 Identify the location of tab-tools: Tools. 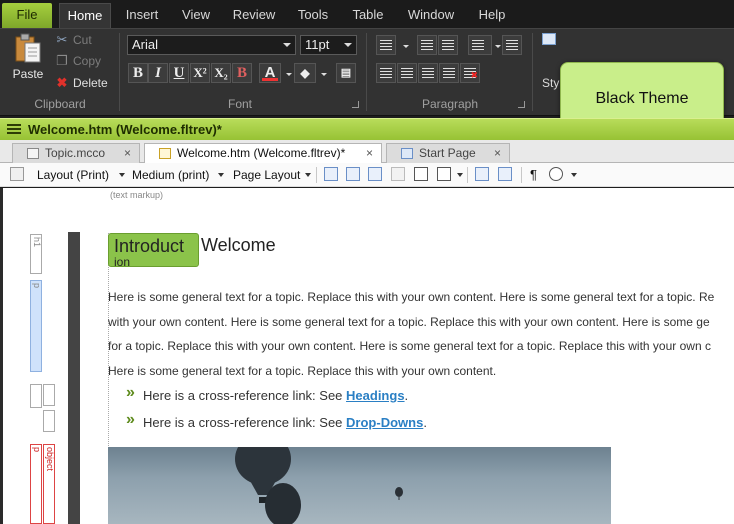
(313, 15).